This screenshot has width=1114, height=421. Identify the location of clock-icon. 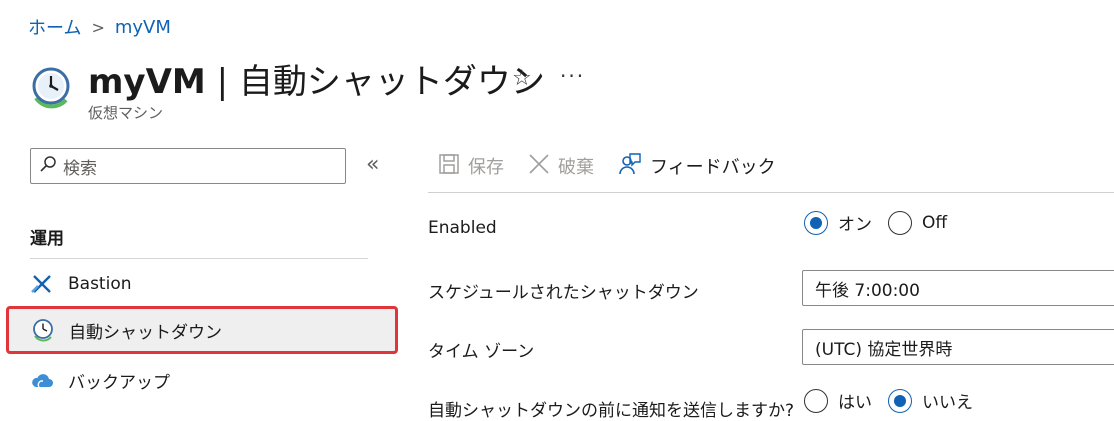
(43, 330).